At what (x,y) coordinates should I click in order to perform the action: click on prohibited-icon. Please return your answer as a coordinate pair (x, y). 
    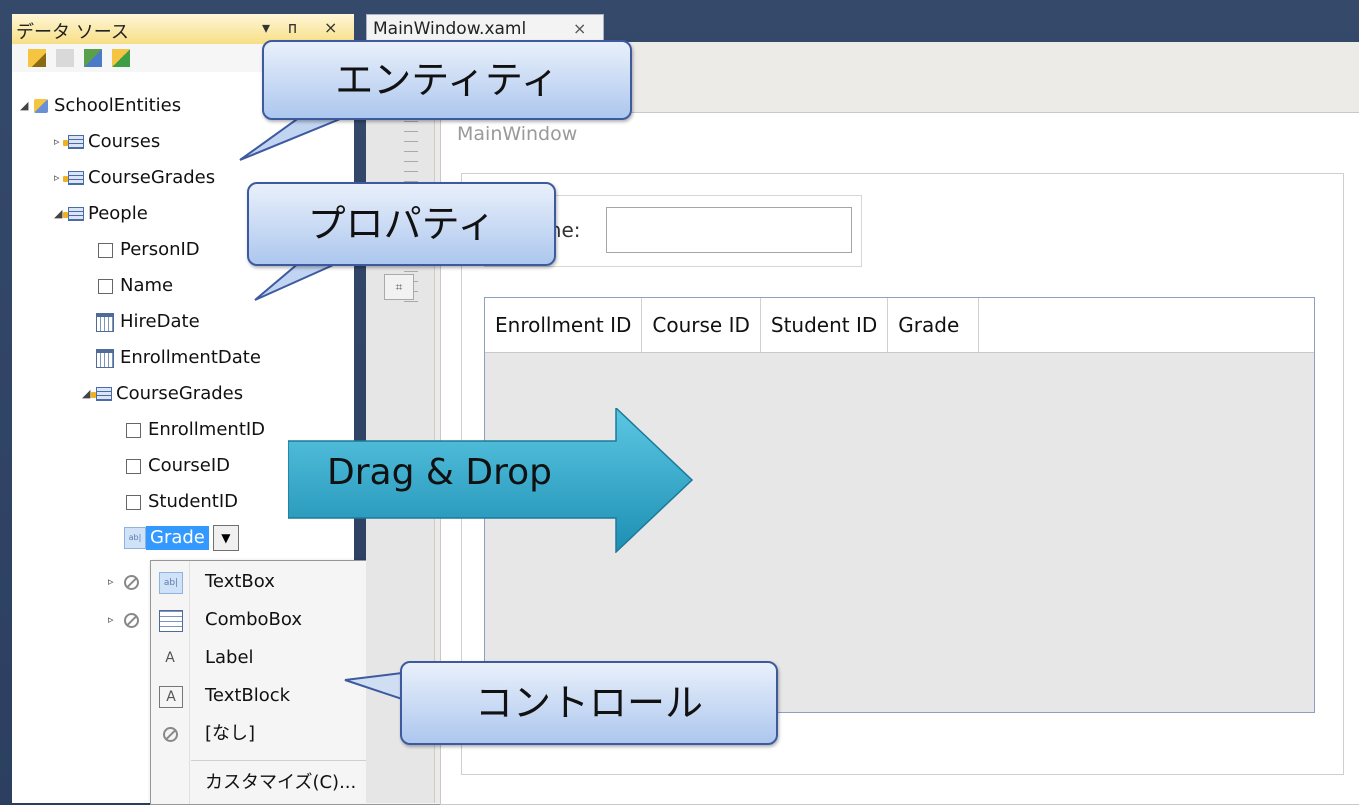
    Looking at the image, I should click on (170, 734).